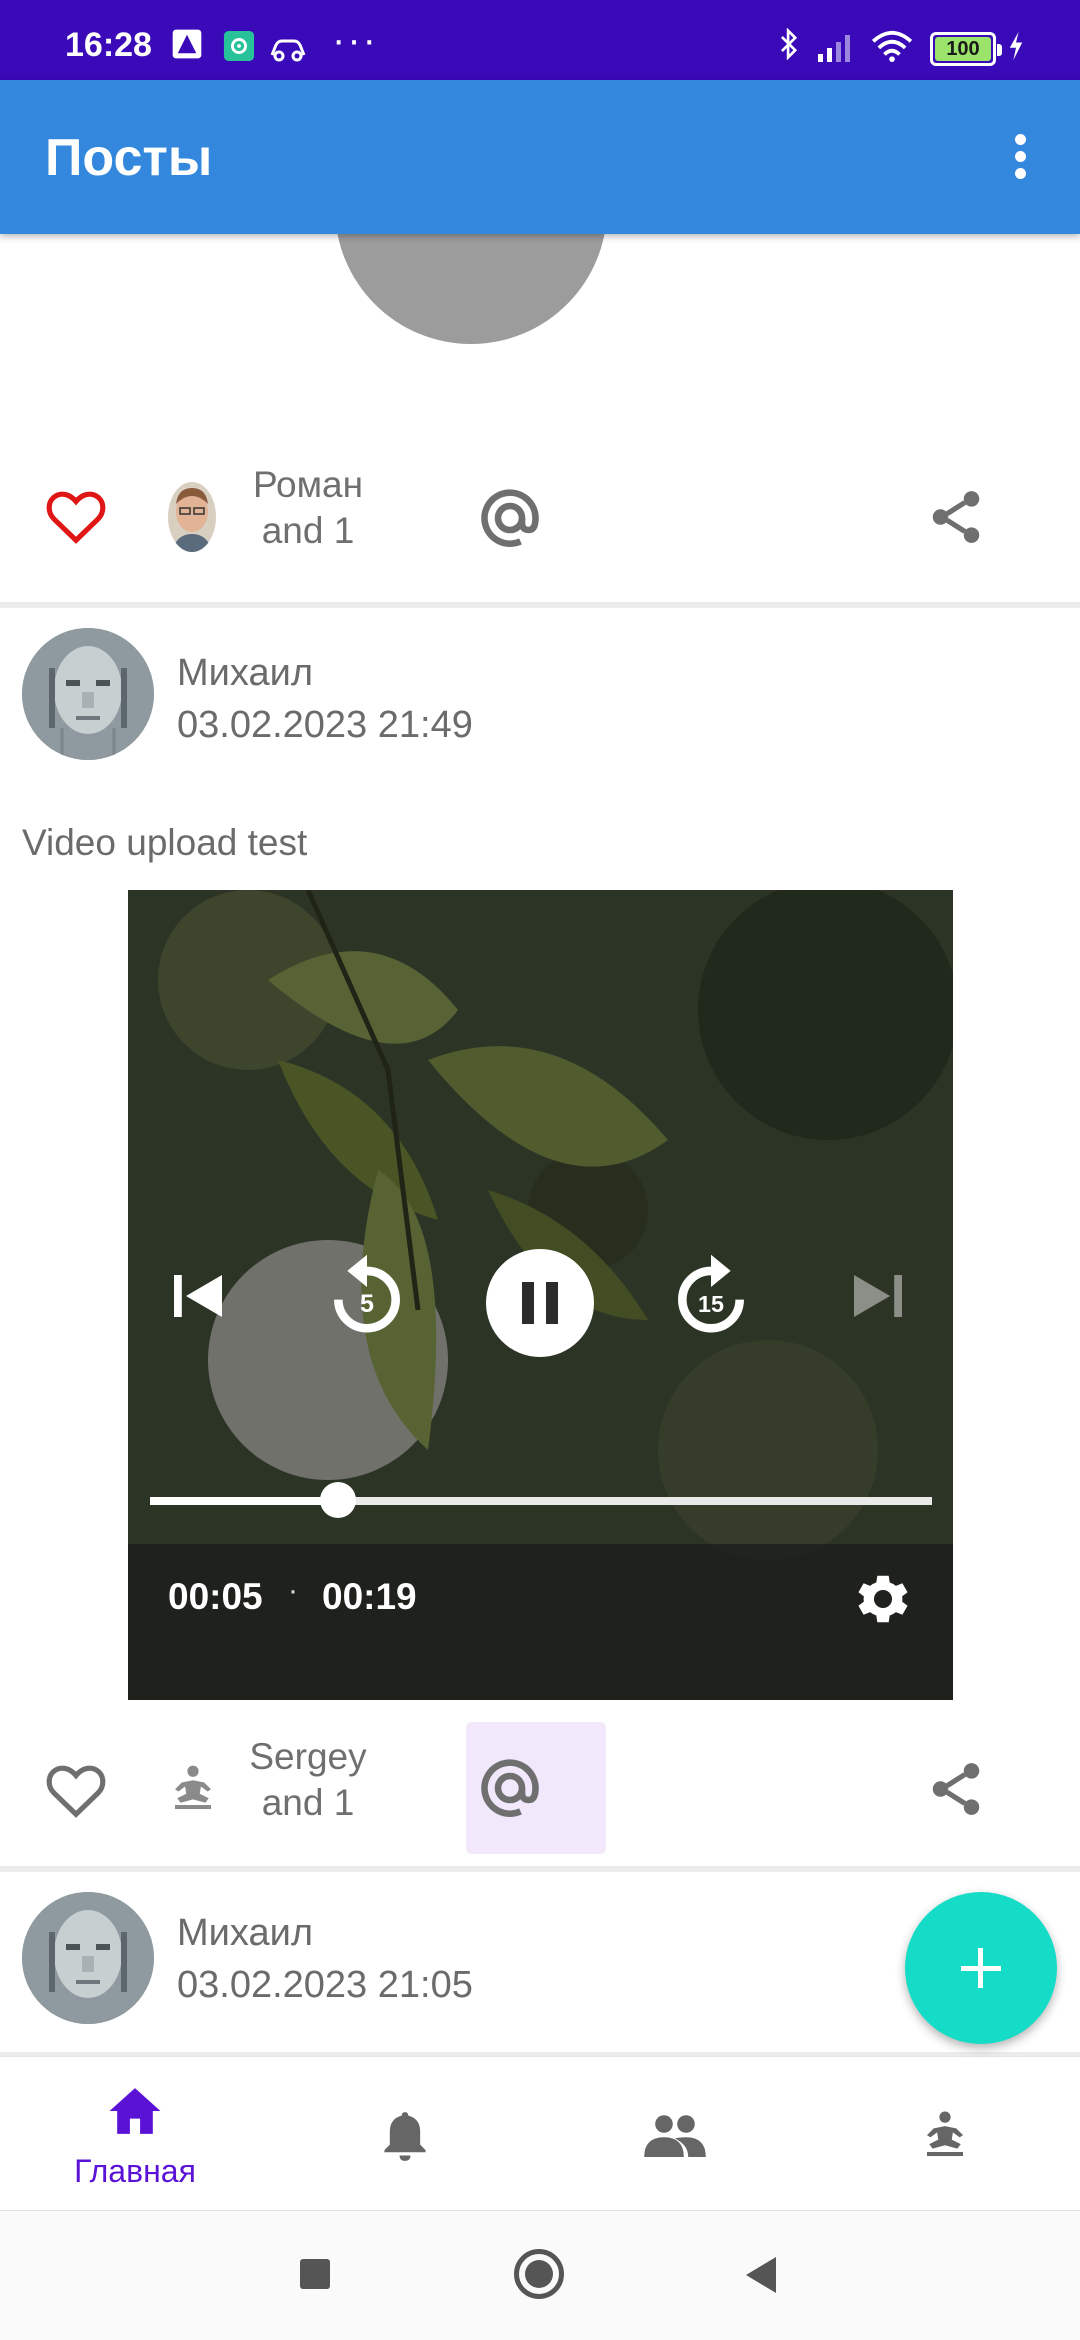  I want to click on post-actions: Роман and 1, so click(540, 517).